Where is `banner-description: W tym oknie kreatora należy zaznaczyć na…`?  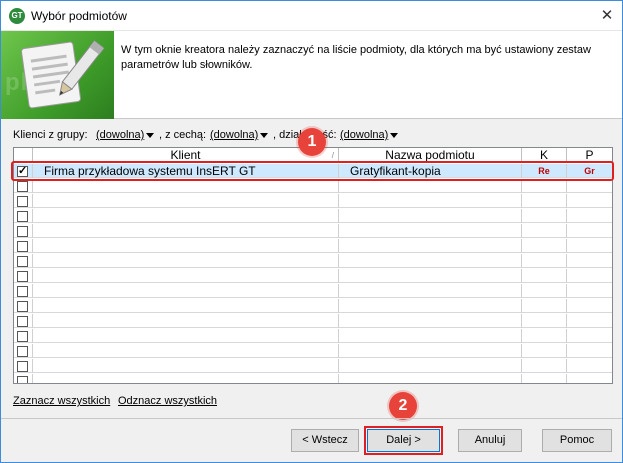
banner-description: W tym oknie kreatora należy zaznaczyć na… is located at coordinates (356, 57).